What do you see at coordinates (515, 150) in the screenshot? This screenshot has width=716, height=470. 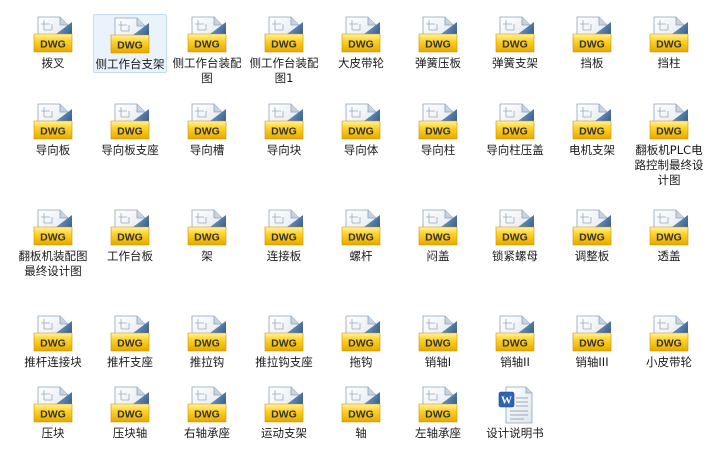 I see `file-name-label: 导向柱压盖` at bounding box center [515, 150].